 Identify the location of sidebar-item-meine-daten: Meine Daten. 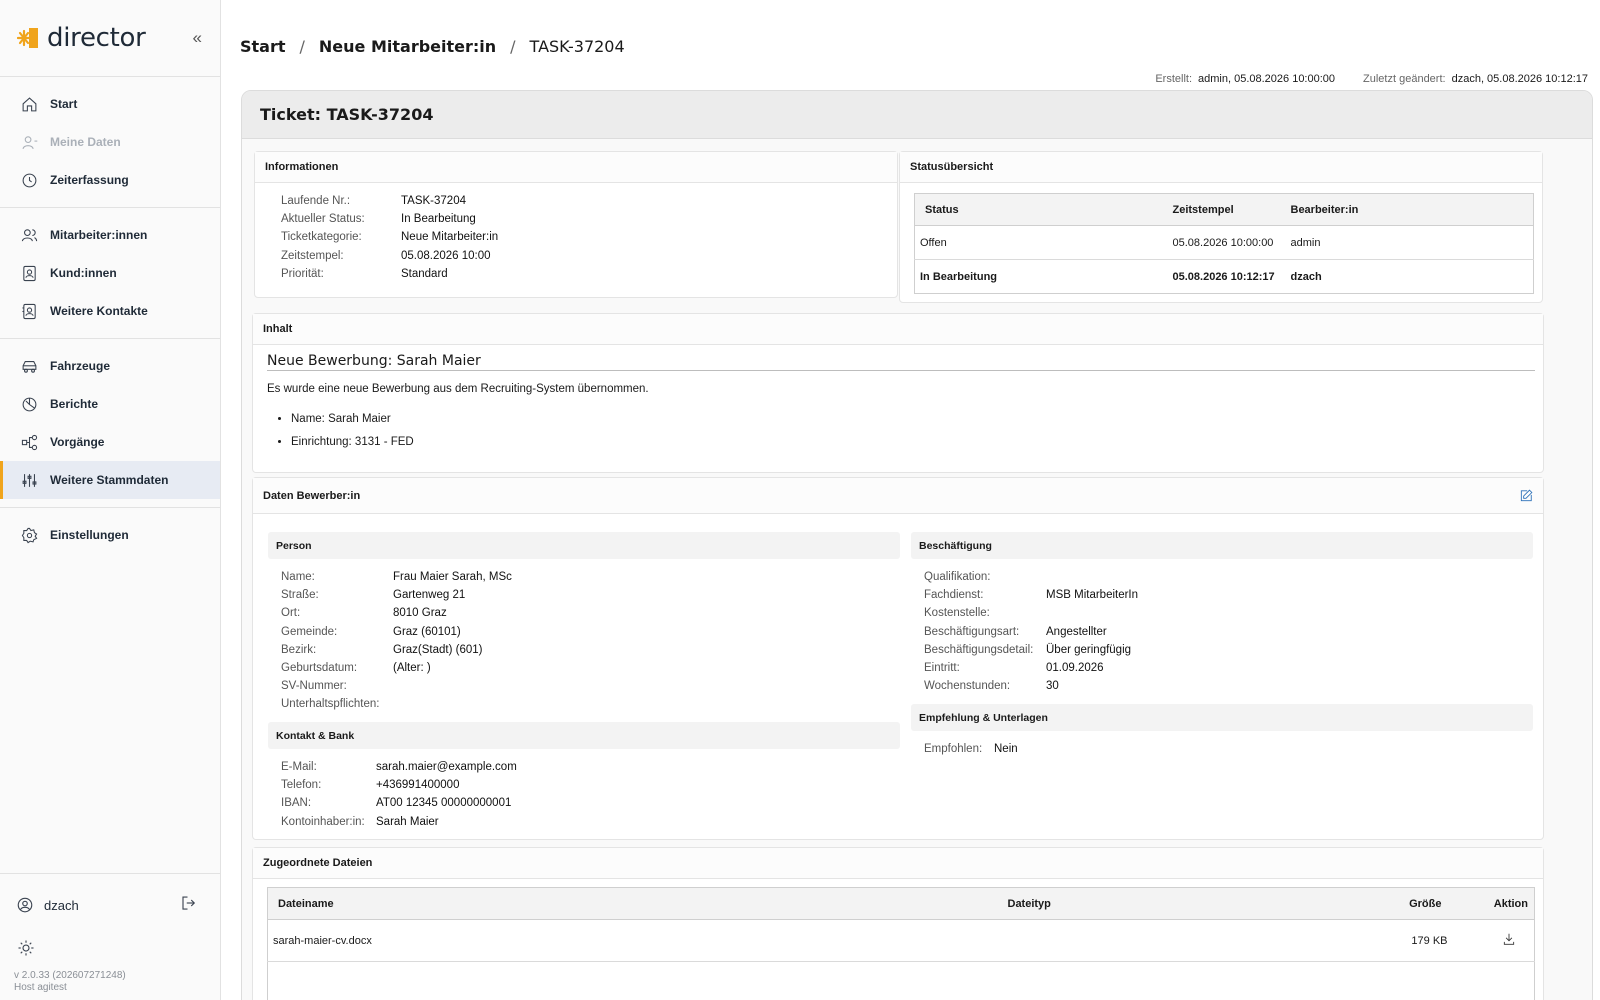
(110, 142).